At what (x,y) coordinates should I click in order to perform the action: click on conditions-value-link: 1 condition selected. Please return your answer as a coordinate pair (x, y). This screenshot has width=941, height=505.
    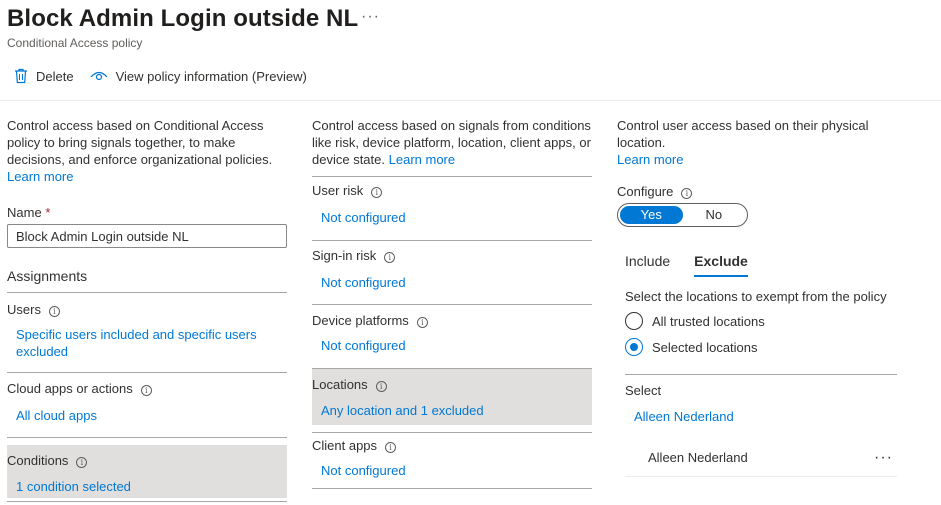
    Looking at the image, I should click on (147, 486).